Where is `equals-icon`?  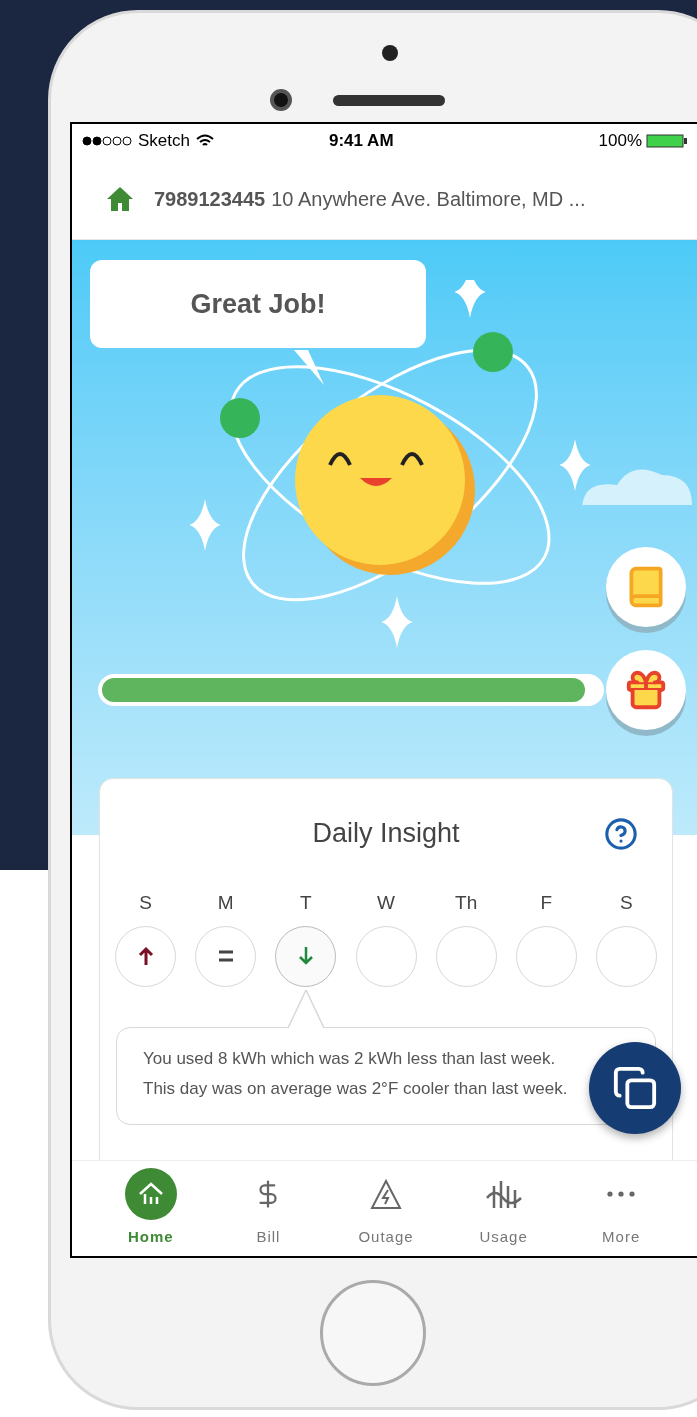 equals-icon is located at coordinates (225, 956).